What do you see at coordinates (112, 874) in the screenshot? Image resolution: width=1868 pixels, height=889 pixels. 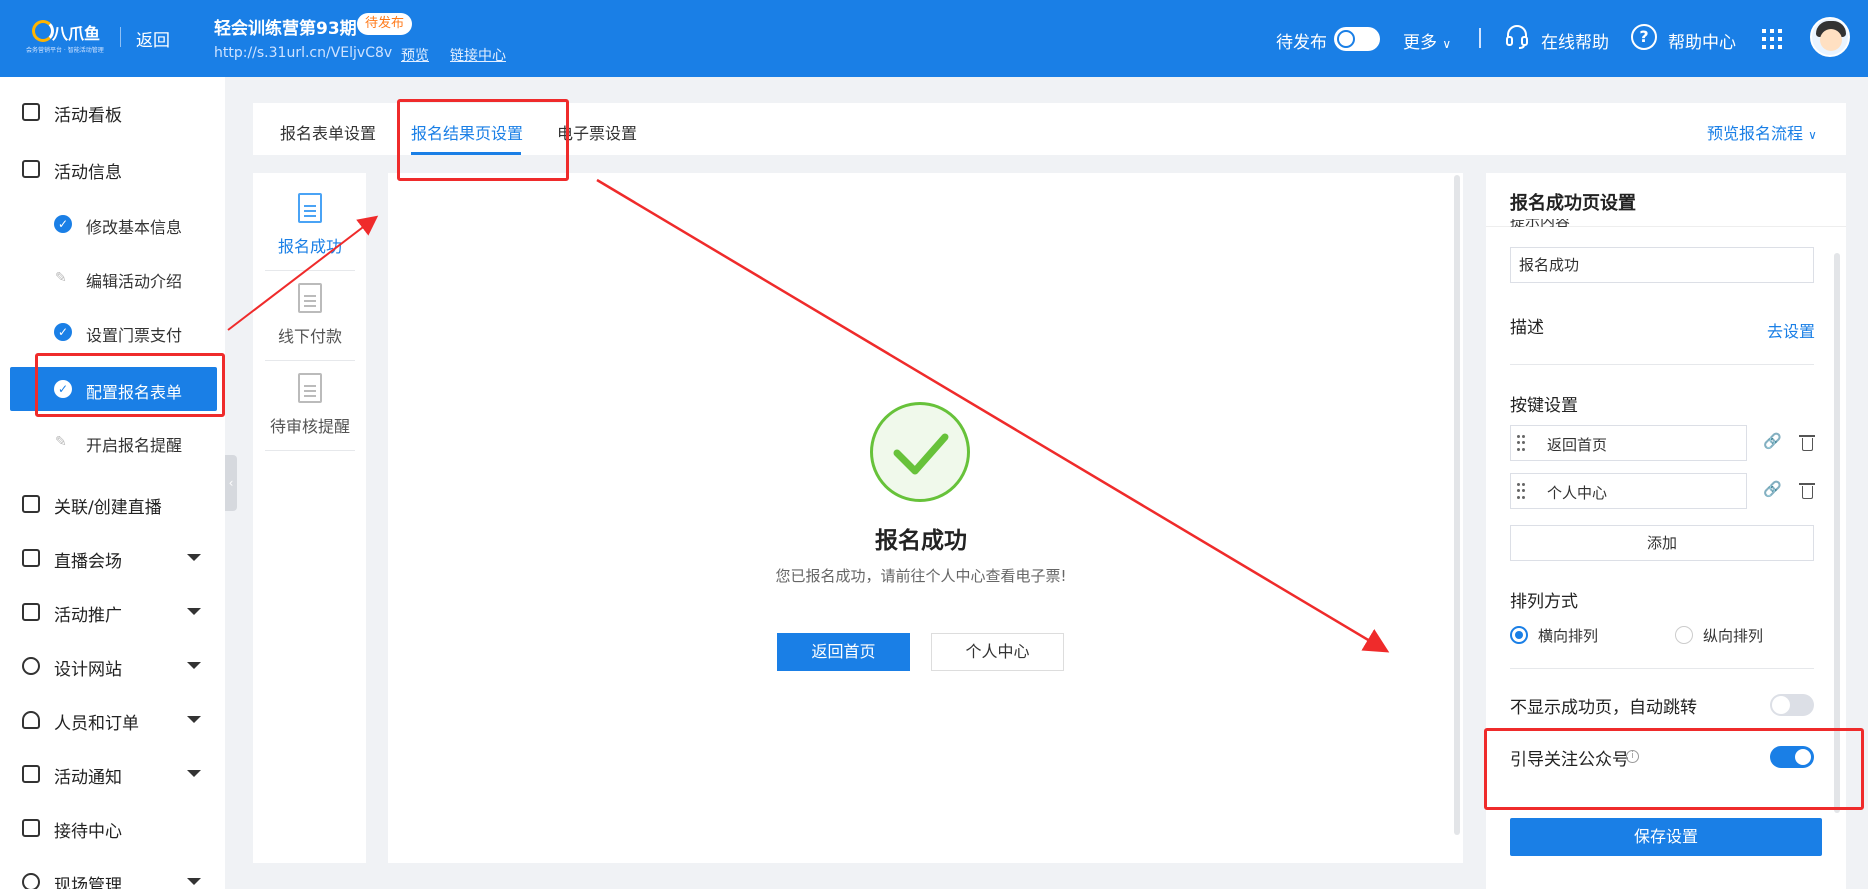 I see `sidebar-item-onsite: 现场管理` at bounding box center [112, 874].